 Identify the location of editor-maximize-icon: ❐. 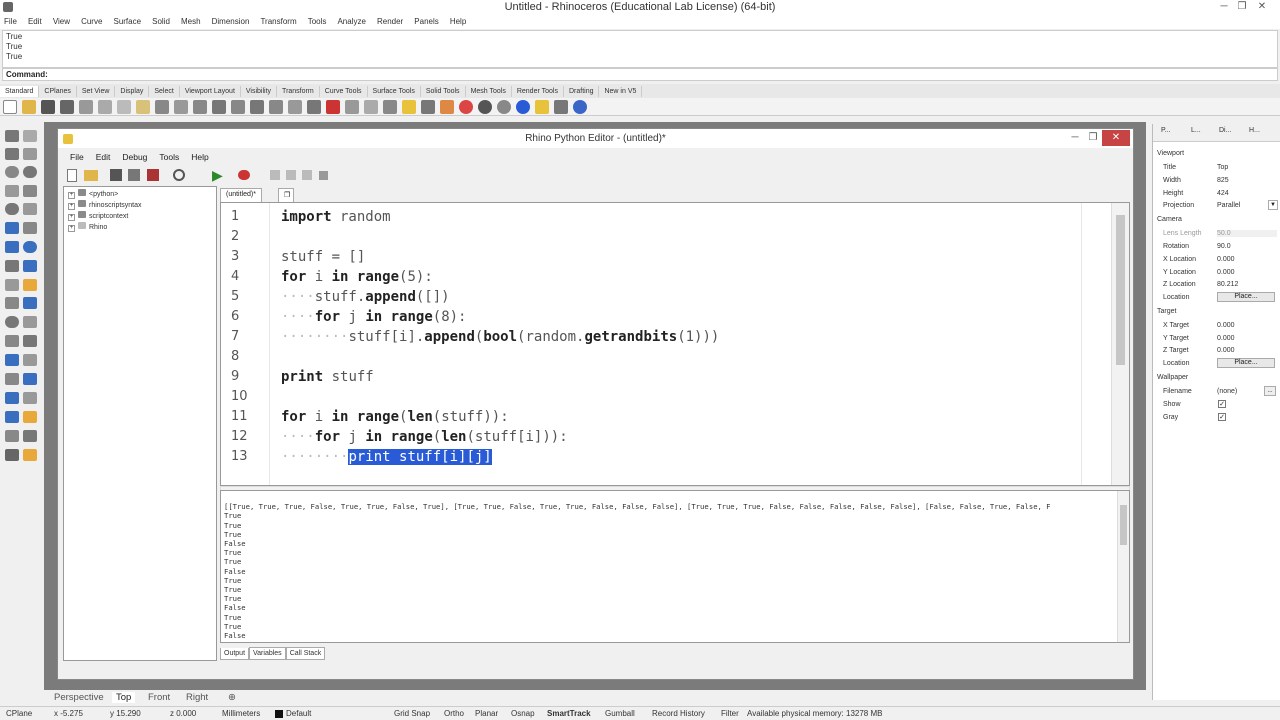
(1093, 138).